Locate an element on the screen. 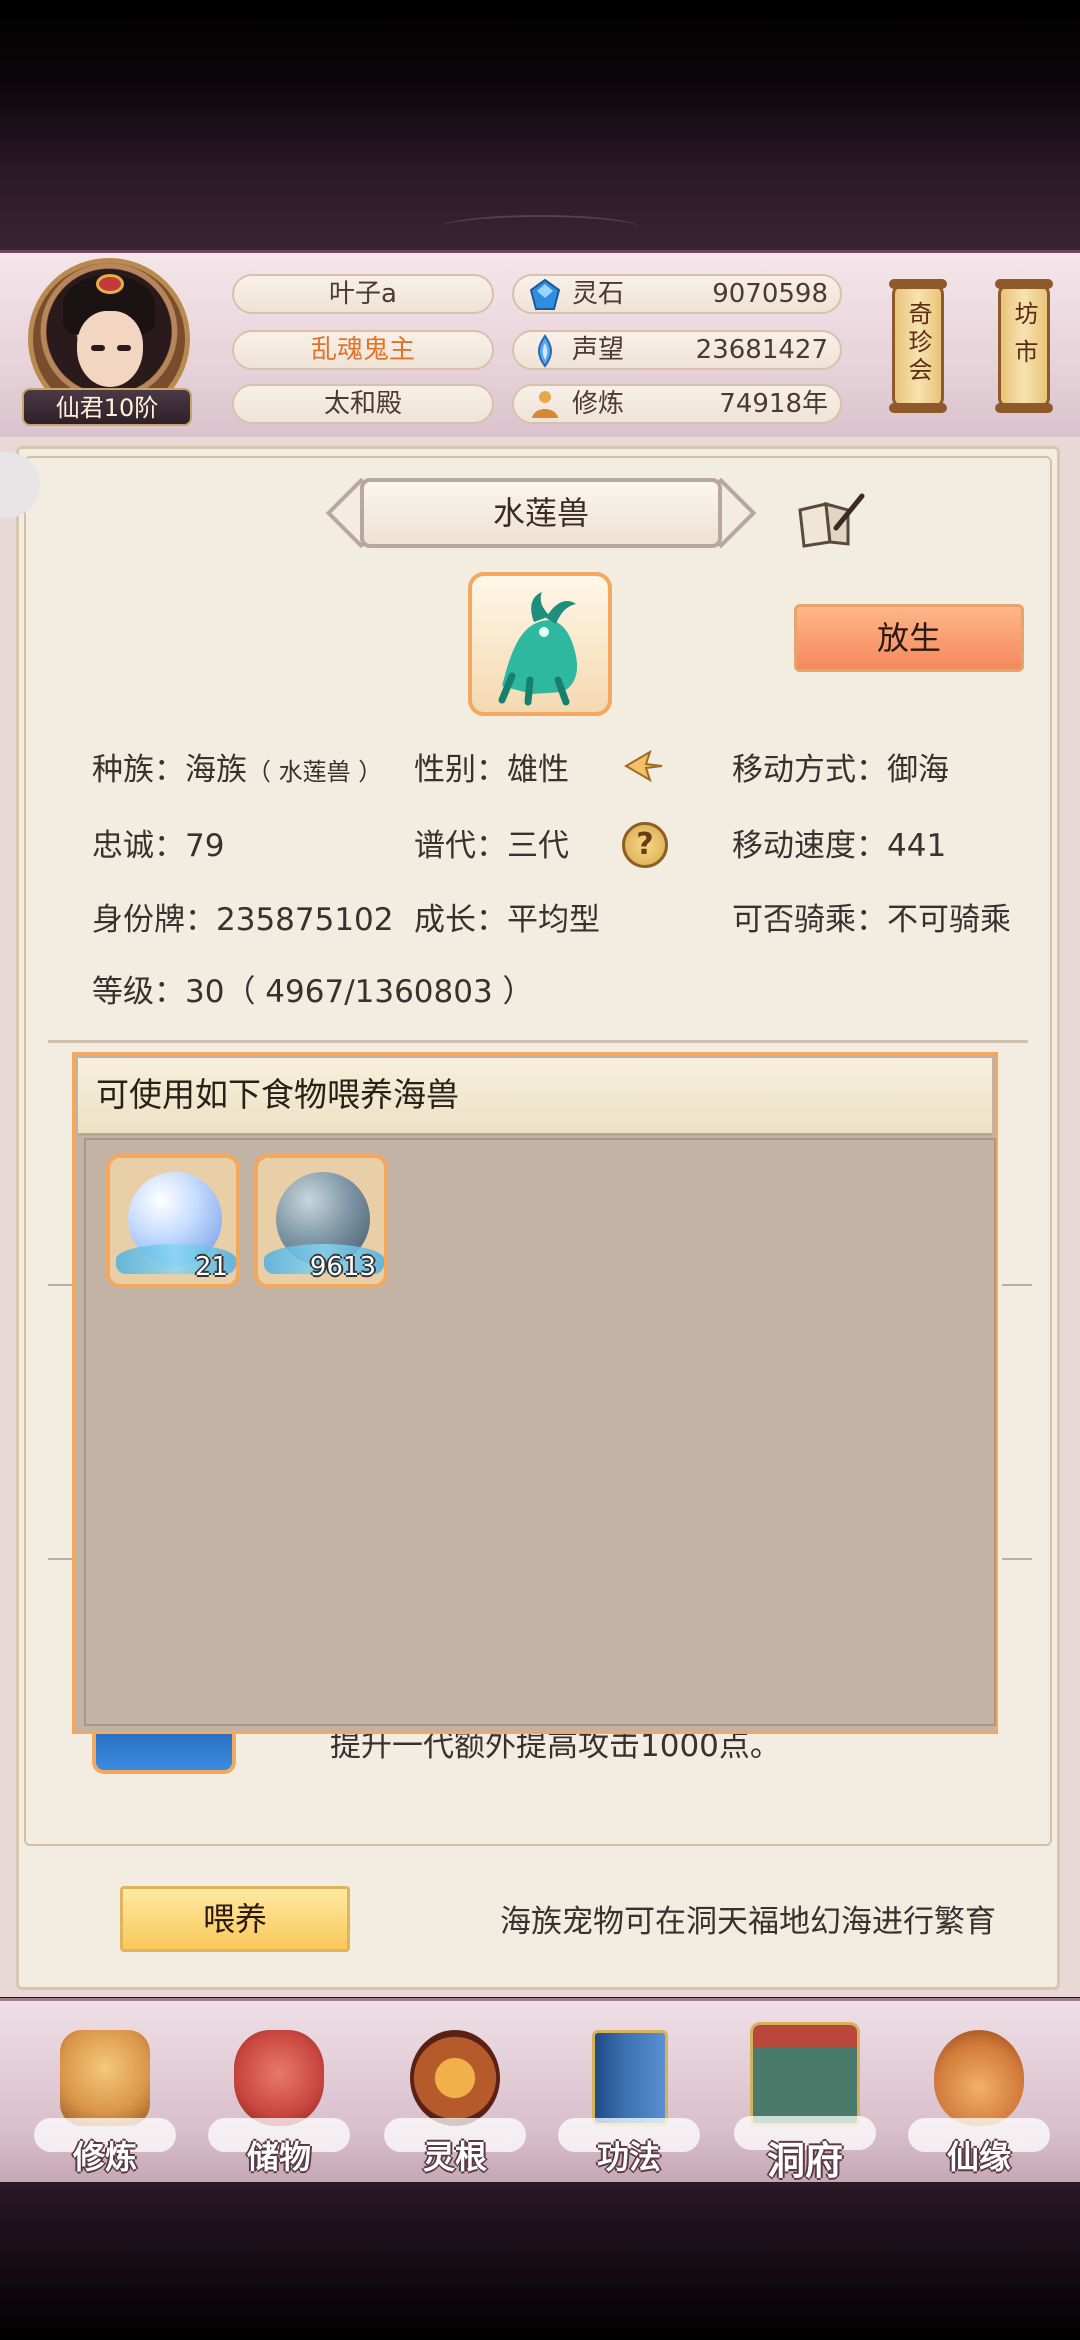 Image resolution: width=1080 pixels, height=2340 pixels. reputation-icon is located at coordinates (545, 351).